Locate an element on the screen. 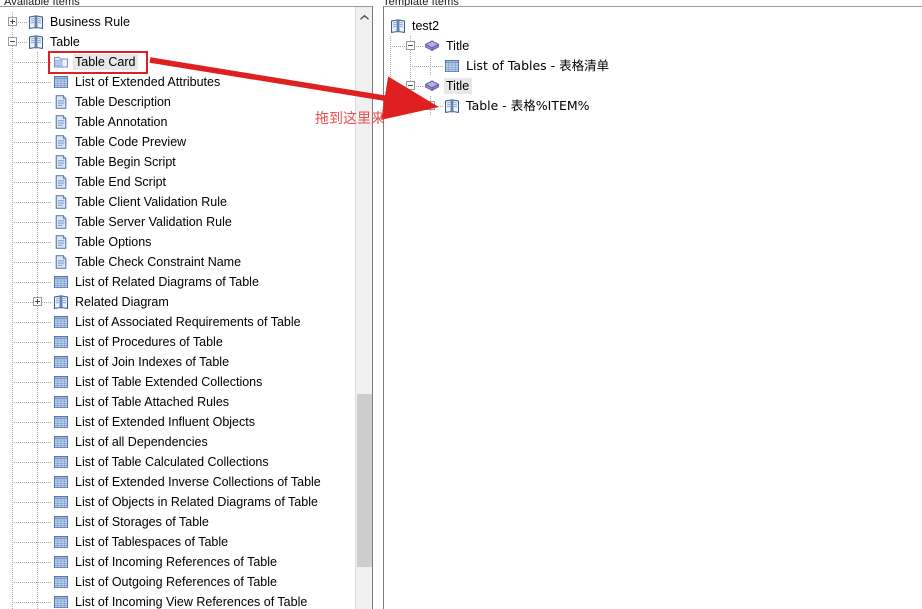  tree-row: Related Diagram is located at coordinates (186, 302).